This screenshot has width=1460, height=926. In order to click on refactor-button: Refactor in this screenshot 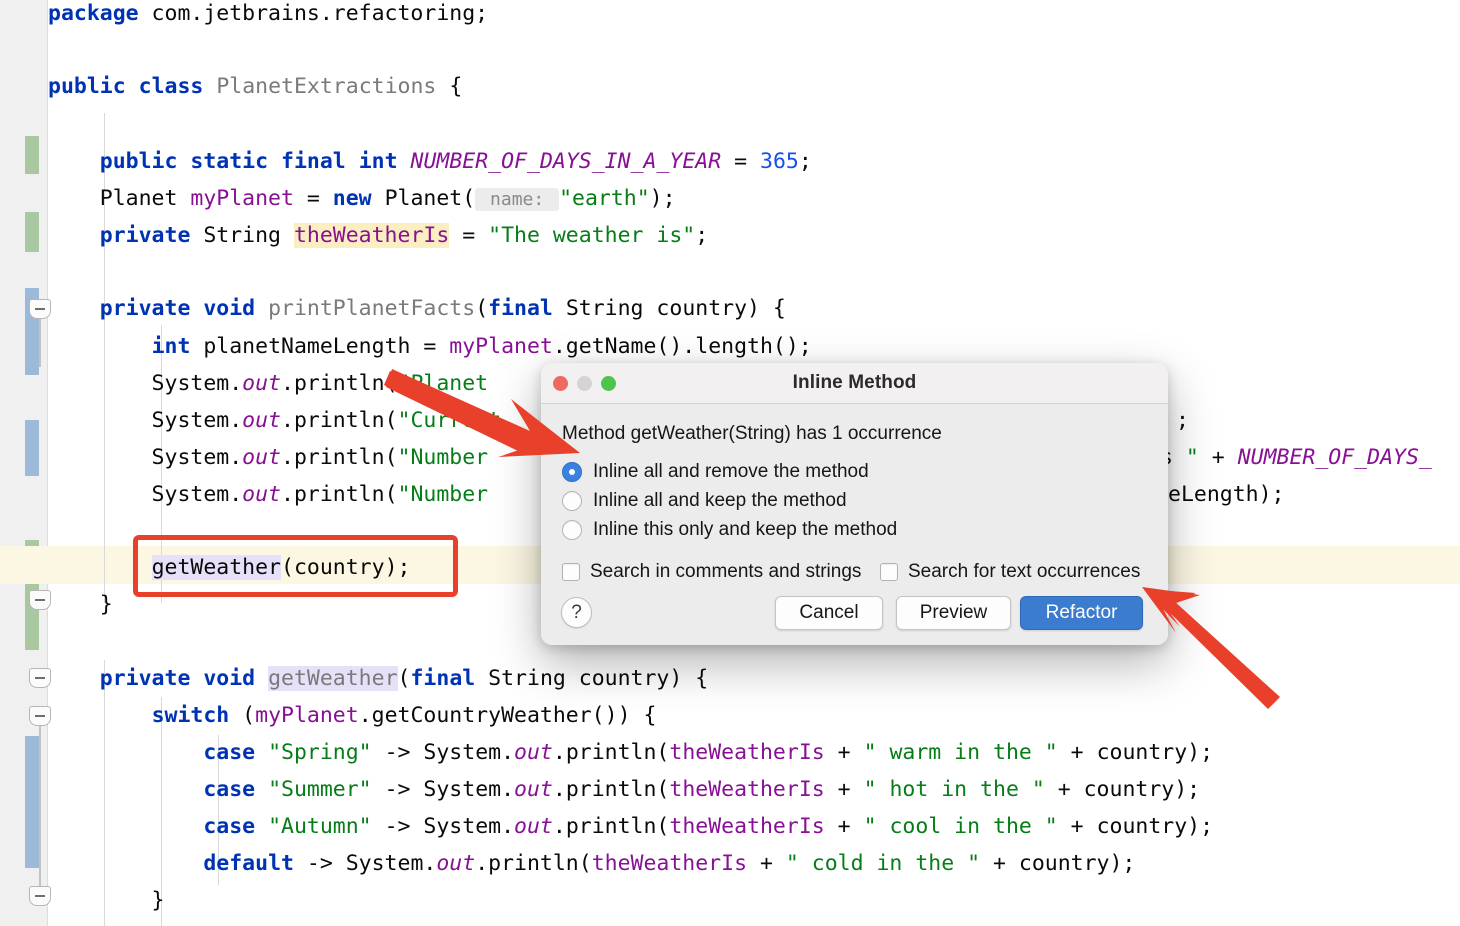, I will do `click(1081, 613)`.